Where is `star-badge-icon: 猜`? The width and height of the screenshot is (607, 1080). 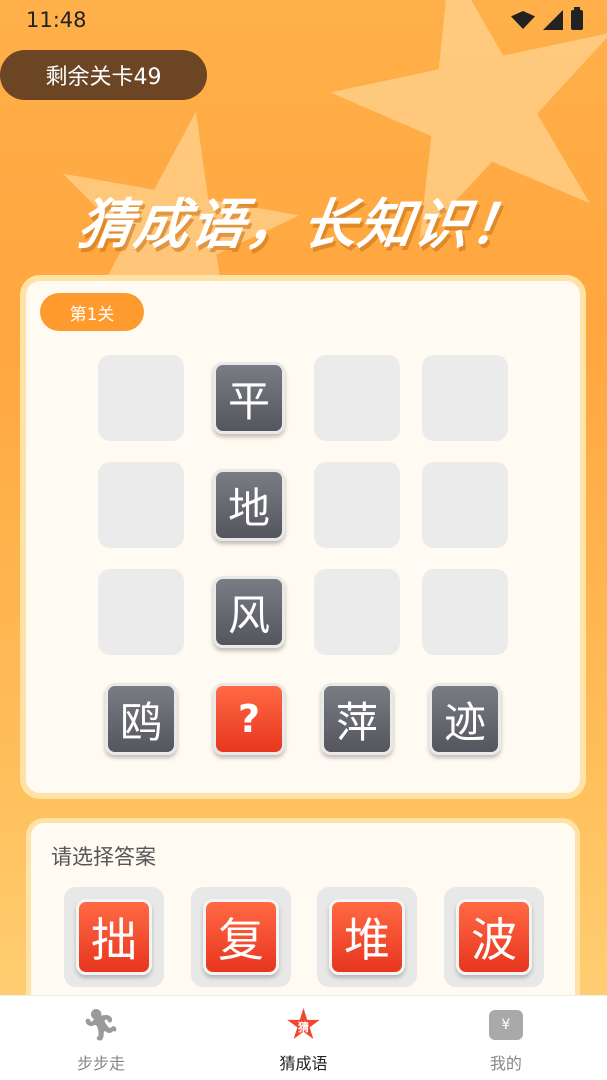
star-badge-icon: 猜 is located at coordinates (303, 1025).